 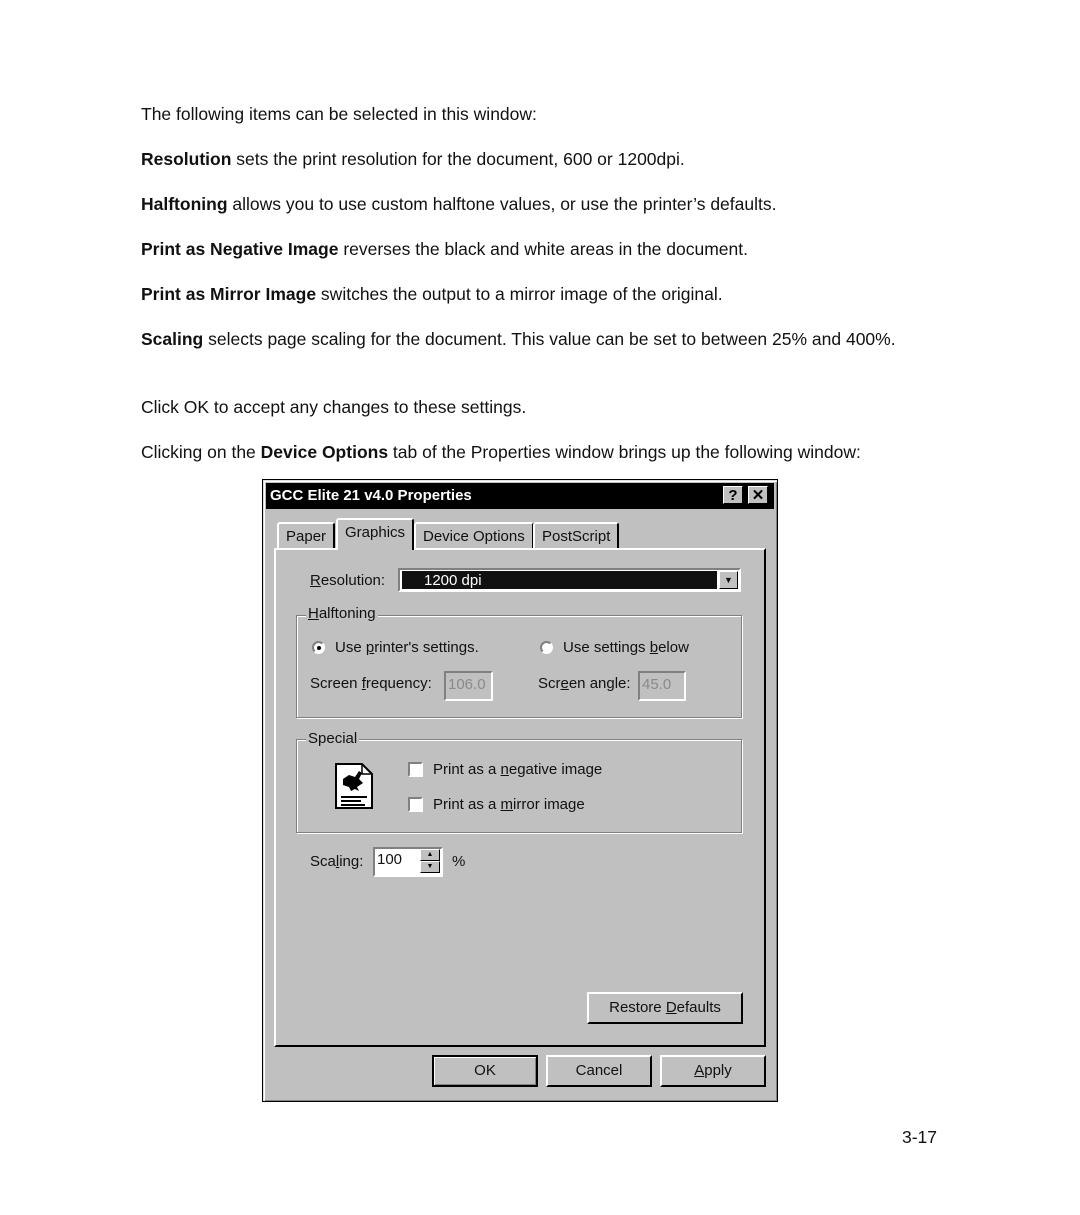 What do you see at coordinates (398, 683) in the screenshot?
I see `t: requency:` at bounding box center [398, 683].